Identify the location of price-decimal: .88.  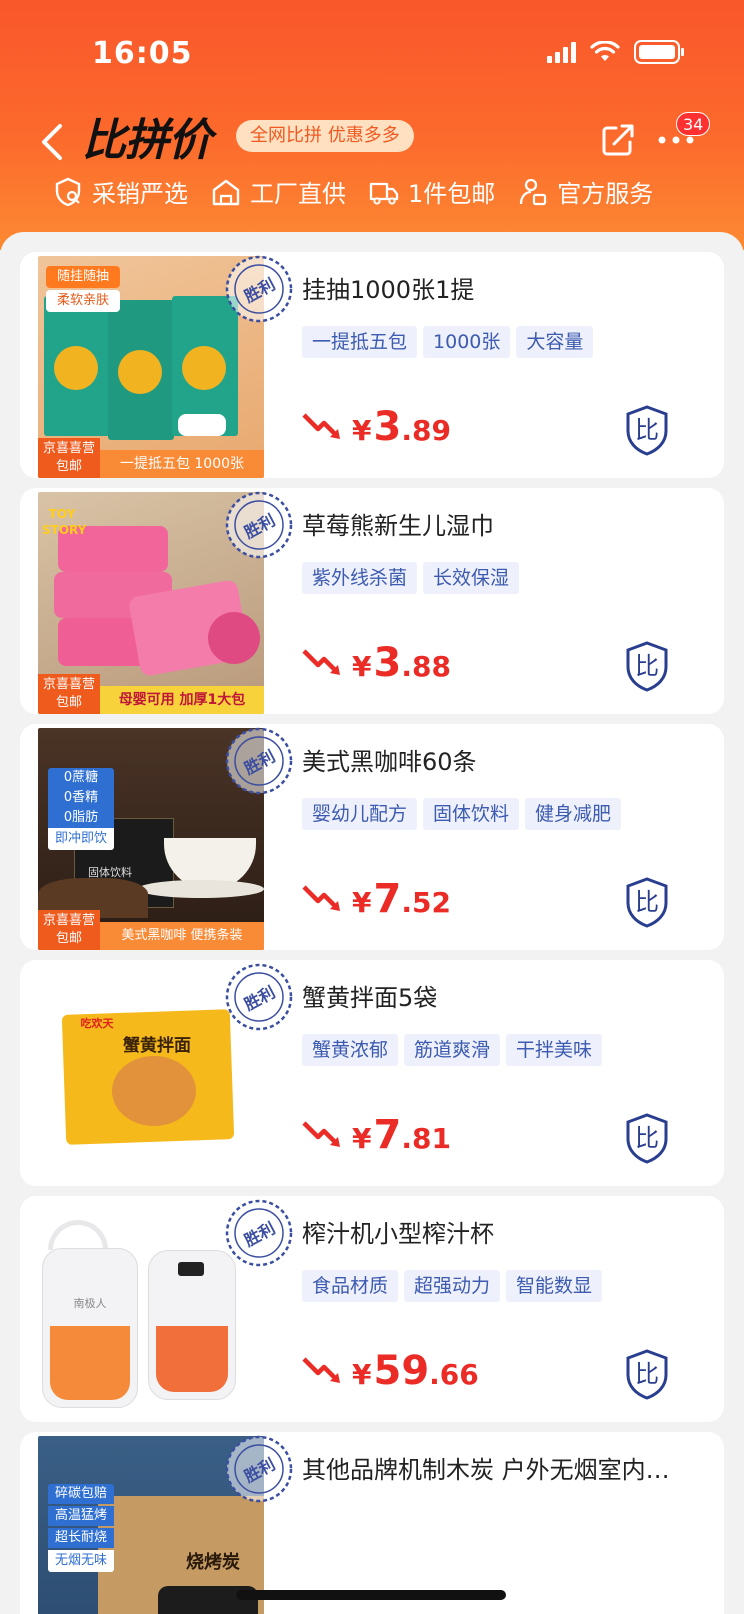
(426, 666).